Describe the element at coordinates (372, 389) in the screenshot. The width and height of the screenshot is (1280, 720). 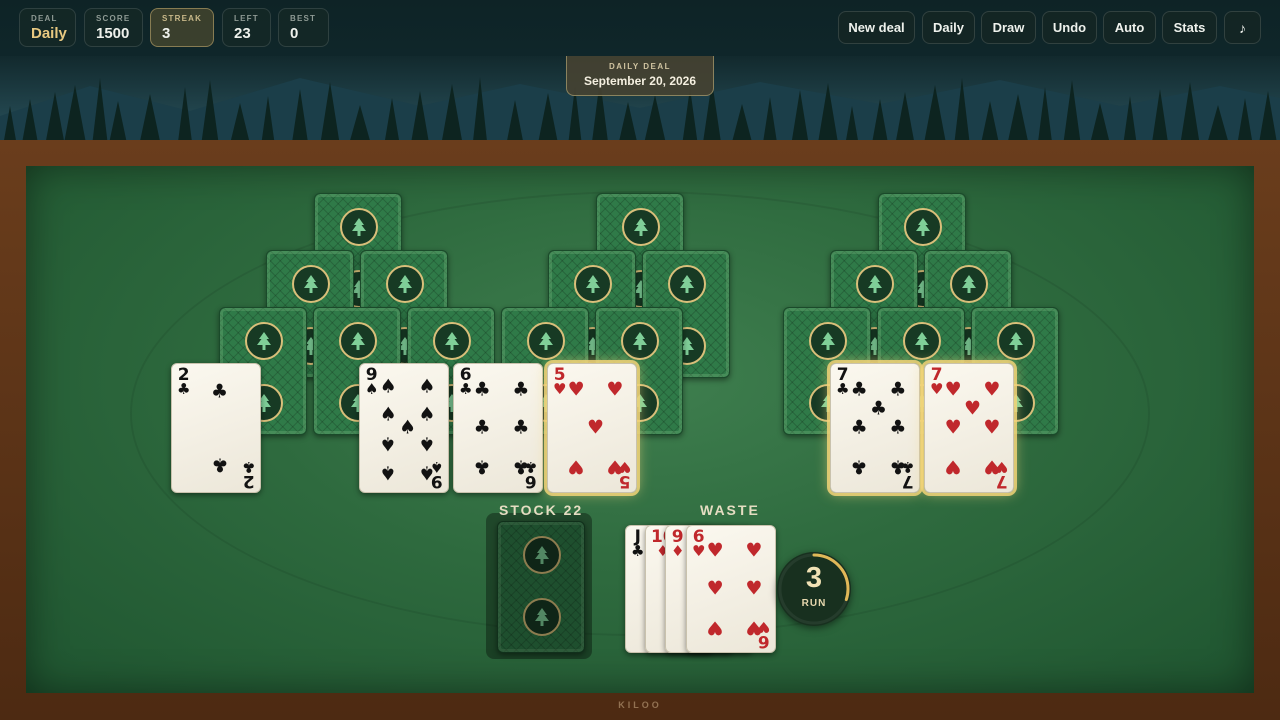
I see `card-suit-icon: ♠` at that location.